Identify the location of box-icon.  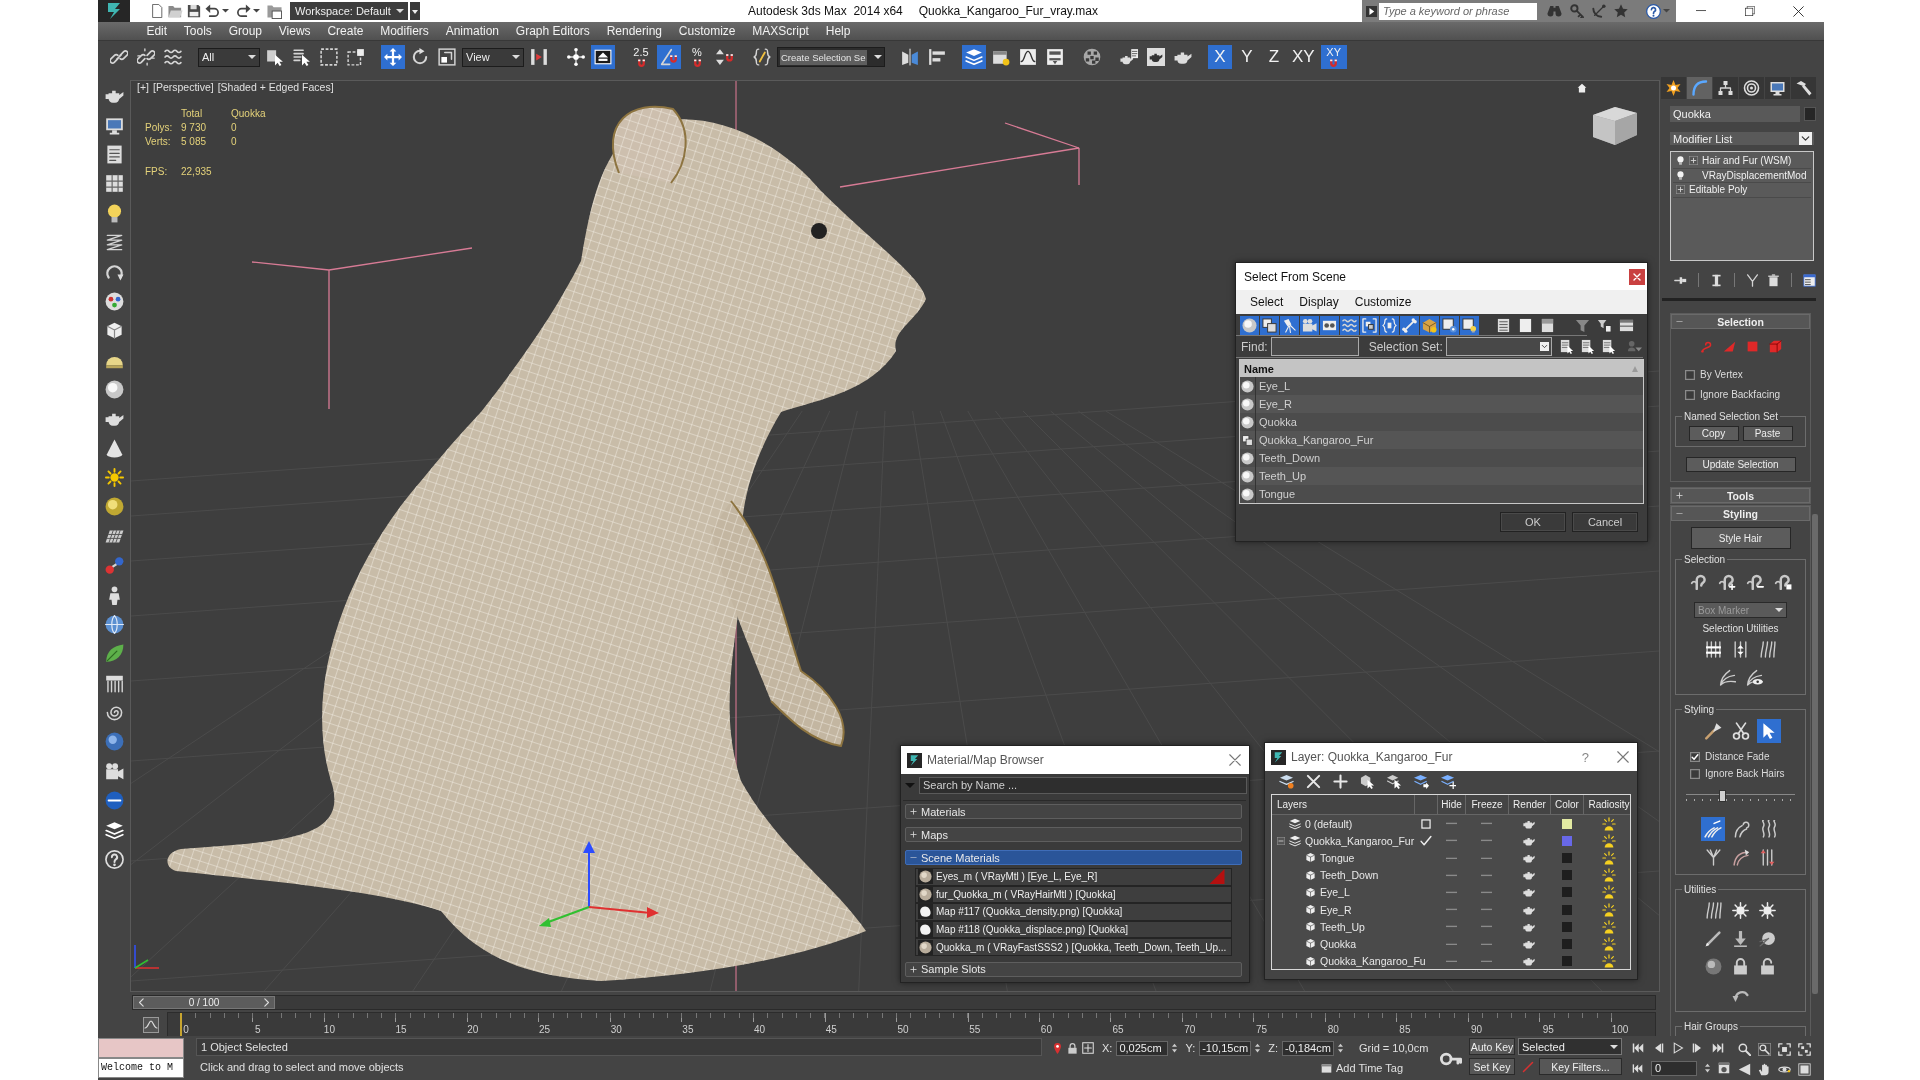
(114, 331).